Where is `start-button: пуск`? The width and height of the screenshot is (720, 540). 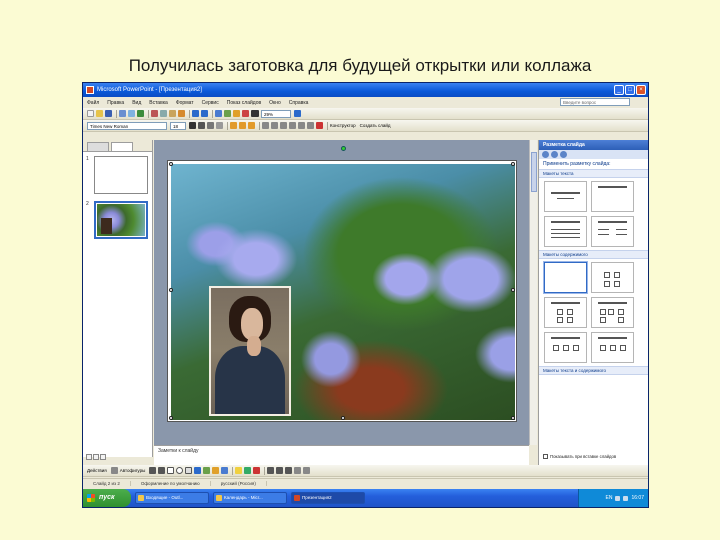 start-button: пуск is located at coordinates (107, 498).